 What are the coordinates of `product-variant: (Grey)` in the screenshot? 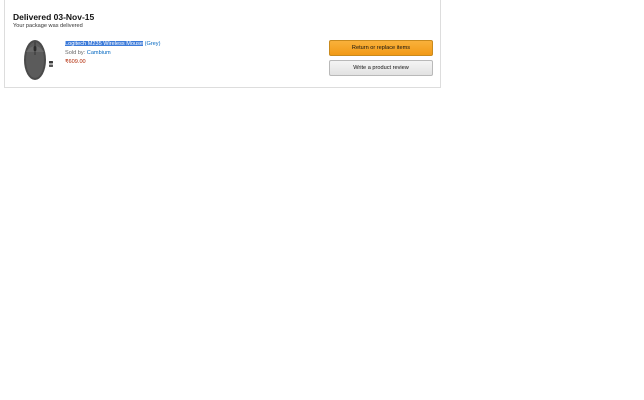 It's located at (152, 44).